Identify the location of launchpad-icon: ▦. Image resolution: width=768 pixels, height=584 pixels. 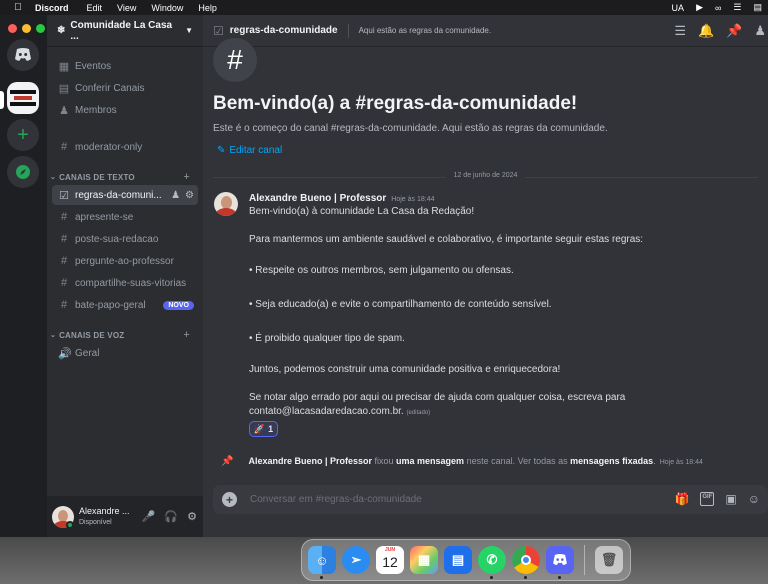
(424, 560).